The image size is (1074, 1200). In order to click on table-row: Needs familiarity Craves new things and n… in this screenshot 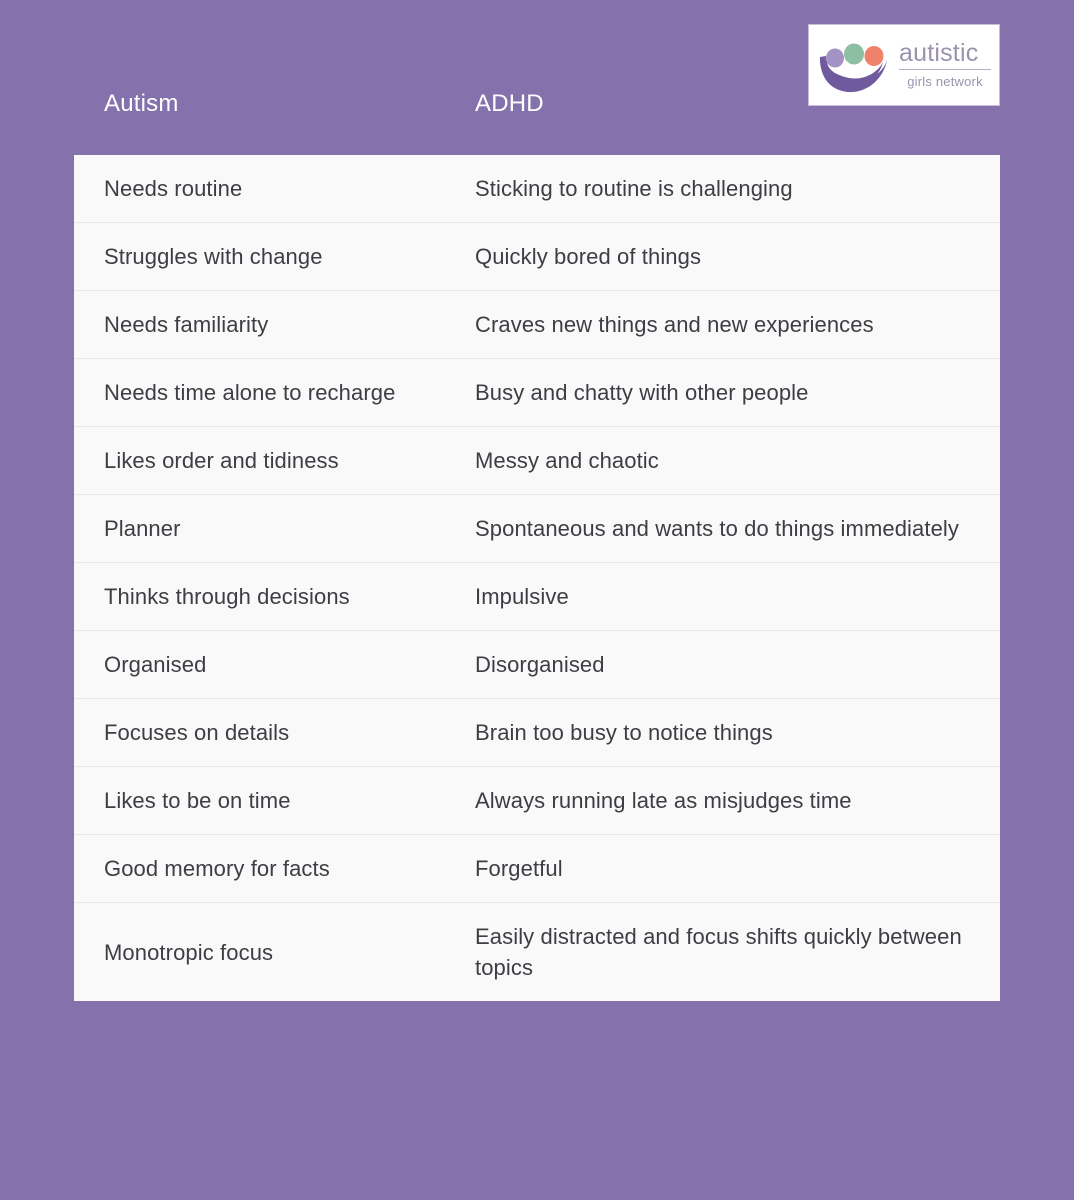, I will do `click(537, 325)`.